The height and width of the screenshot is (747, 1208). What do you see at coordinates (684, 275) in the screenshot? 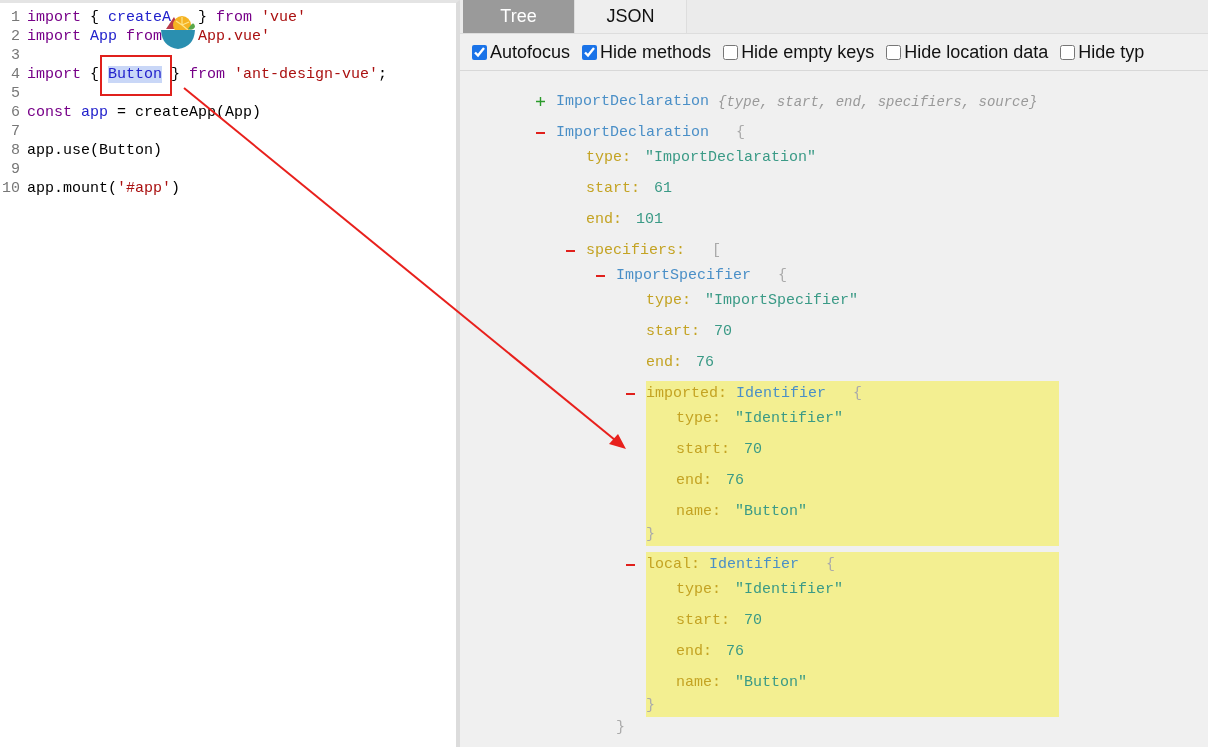
I see `node-type: ImportSpecifier` at bounding box center [684, 275].